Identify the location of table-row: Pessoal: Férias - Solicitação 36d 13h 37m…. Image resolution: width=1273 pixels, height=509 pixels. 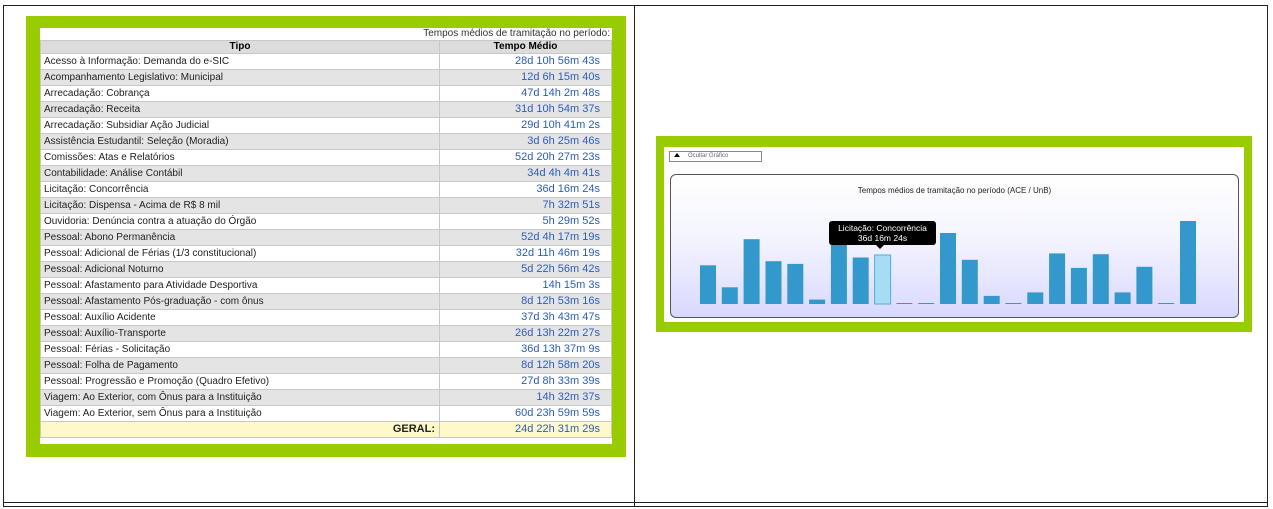
(326, 349).